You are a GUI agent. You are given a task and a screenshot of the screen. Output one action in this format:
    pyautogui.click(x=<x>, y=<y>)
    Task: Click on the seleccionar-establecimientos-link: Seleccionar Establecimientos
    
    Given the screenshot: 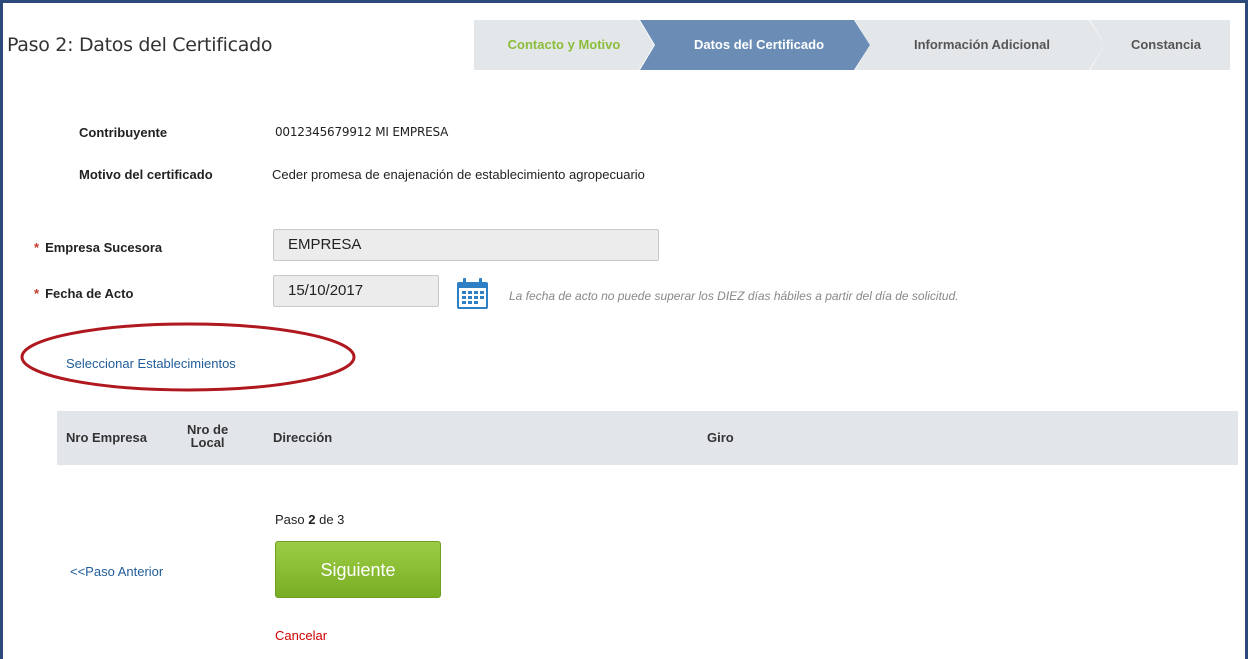 What is the action you would take?
    pyautogui.click(x=151, y=363)
    